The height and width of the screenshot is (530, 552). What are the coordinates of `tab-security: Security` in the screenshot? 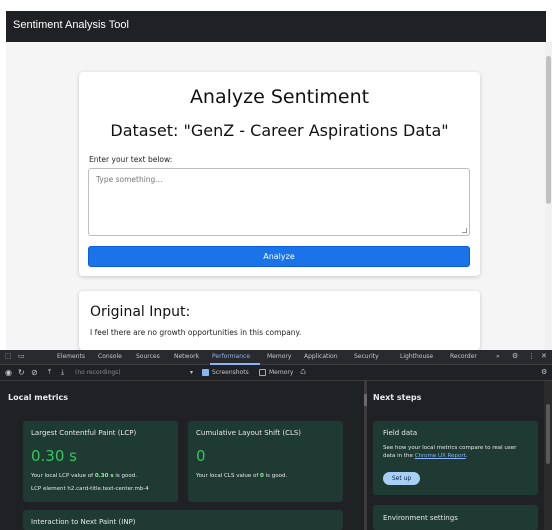 It's located at (366, 356).